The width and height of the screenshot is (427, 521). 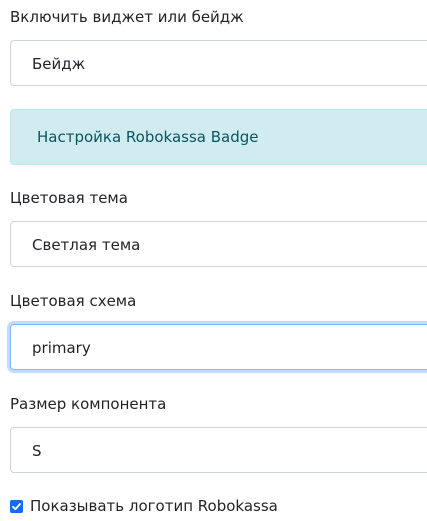 What do you see at coordinates (73, 301) in the screenshot?
I see `color-scheme-label: Цветовая схема` at bounding box center [73, 301].